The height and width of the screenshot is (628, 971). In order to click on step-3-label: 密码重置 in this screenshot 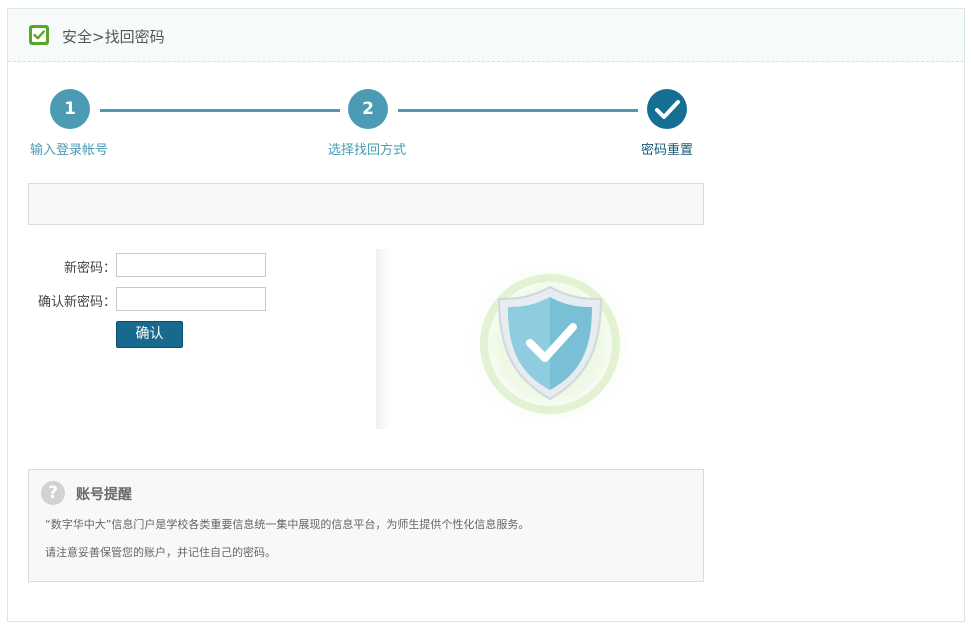, I will do `click(667, 150)`.